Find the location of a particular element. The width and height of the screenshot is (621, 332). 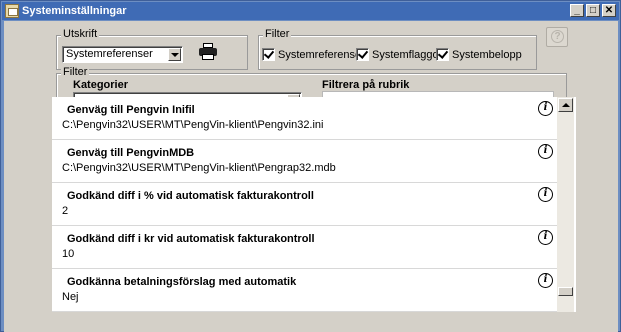

checkbox-systemreferenser: Systemreferenser is located at coordinates (313, 54).